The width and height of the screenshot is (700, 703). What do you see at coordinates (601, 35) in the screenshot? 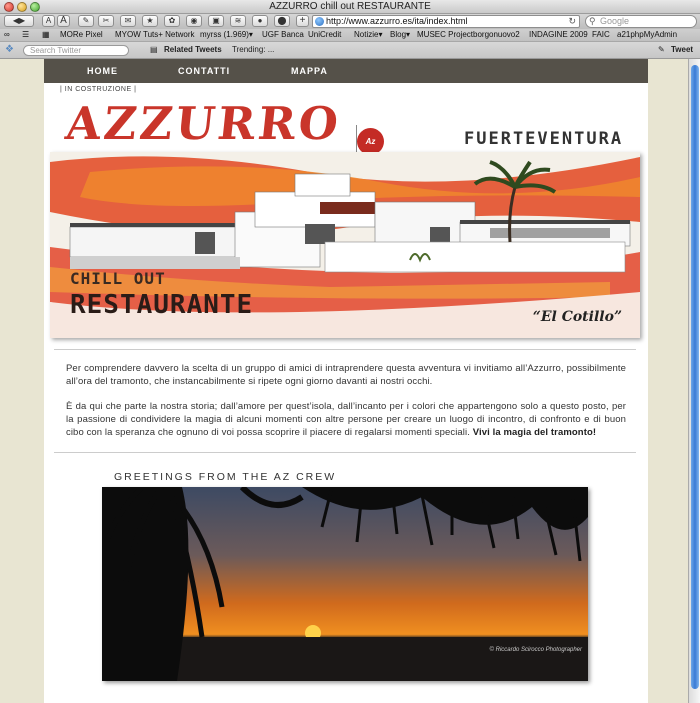
I see `bookmark-faic: FAIC` at bounding box center [601, 35].